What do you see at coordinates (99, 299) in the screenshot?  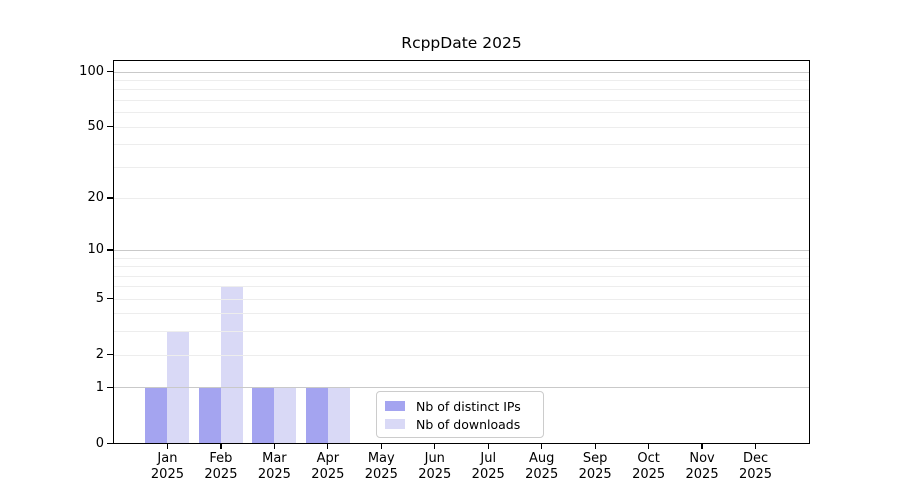 I see `y-tick-label: 5` at bounding box center [99, 299].